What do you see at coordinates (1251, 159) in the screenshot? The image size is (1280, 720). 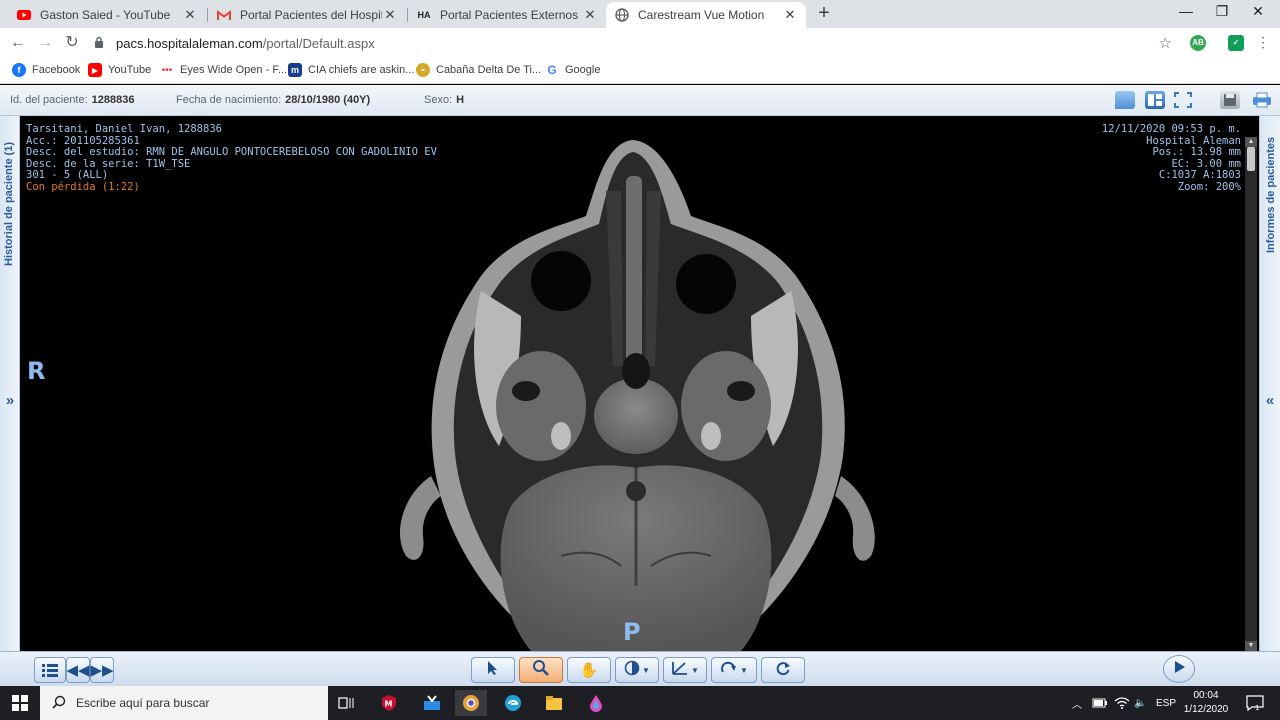 I see `scrollbar-thumb` at bounding box center [1251, 159].